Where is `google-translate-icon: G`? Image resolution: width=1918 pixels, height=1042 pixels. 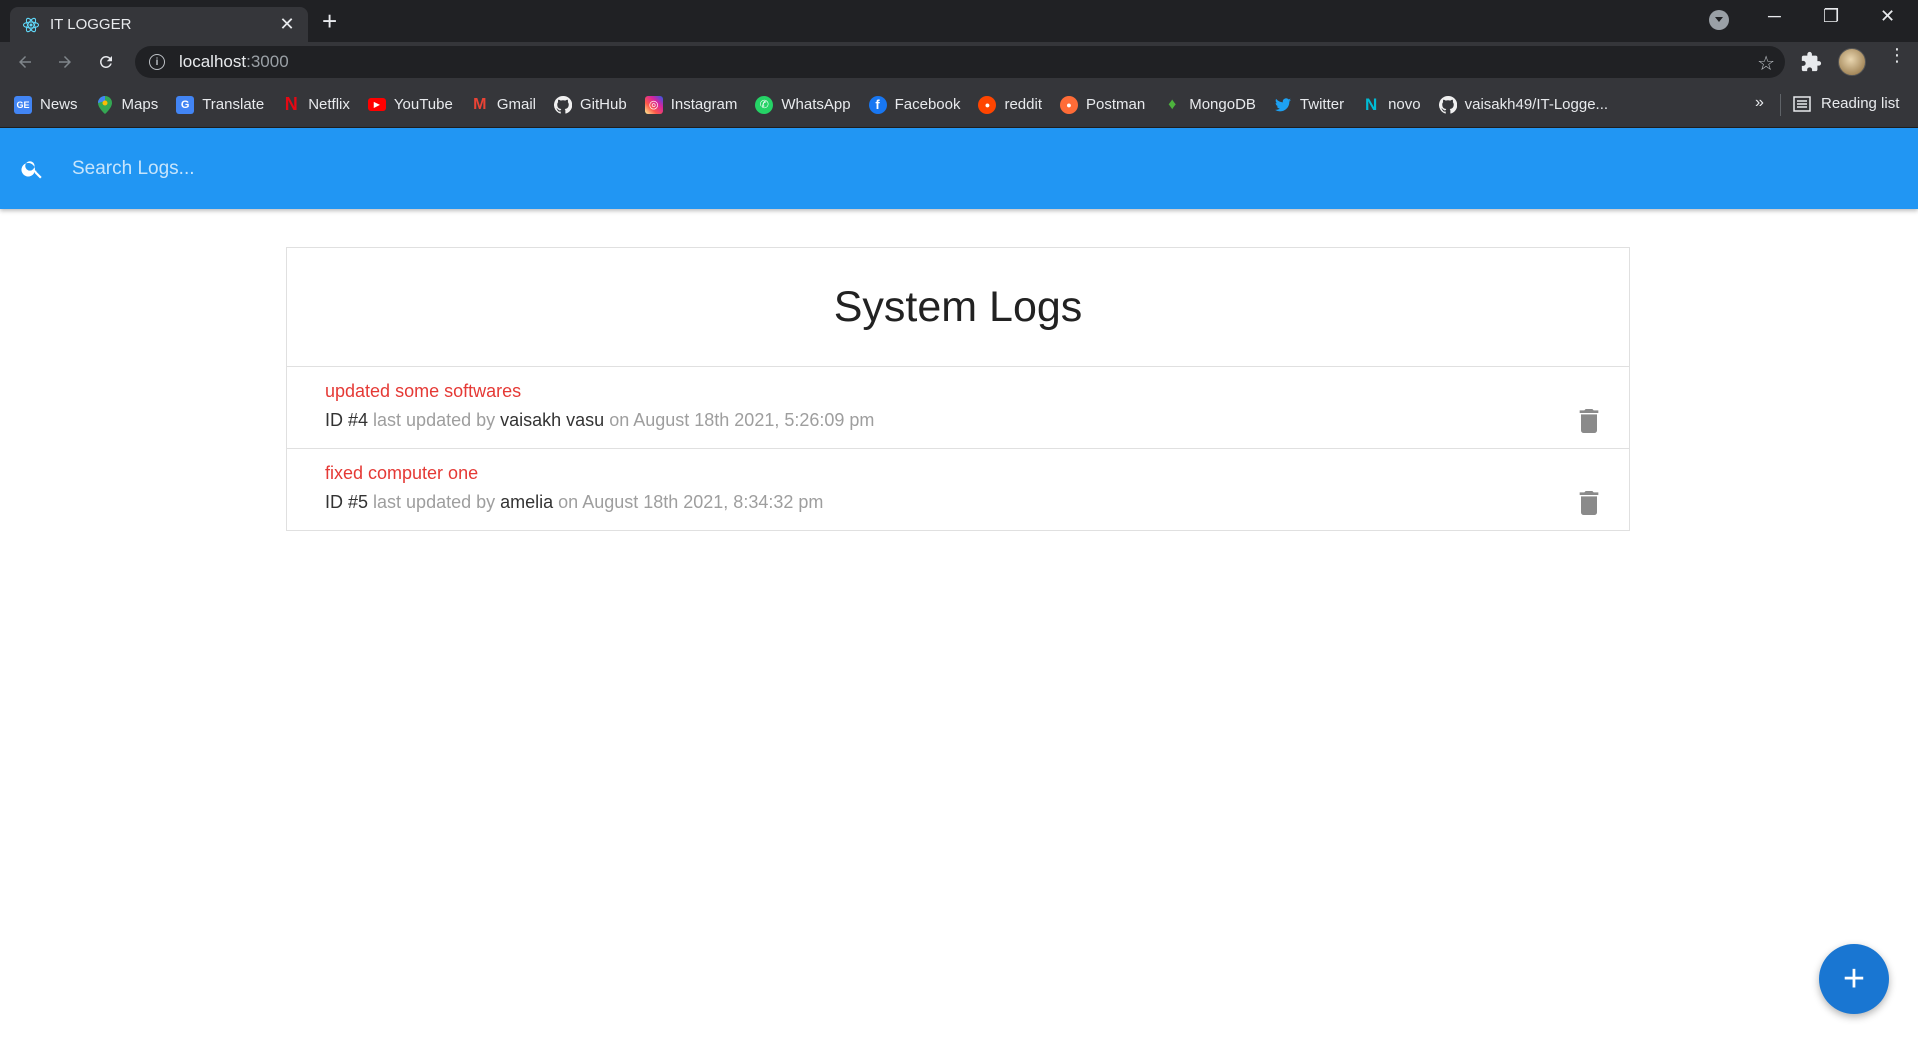 google-translate-icon: G is located at coordinates (185, 104).